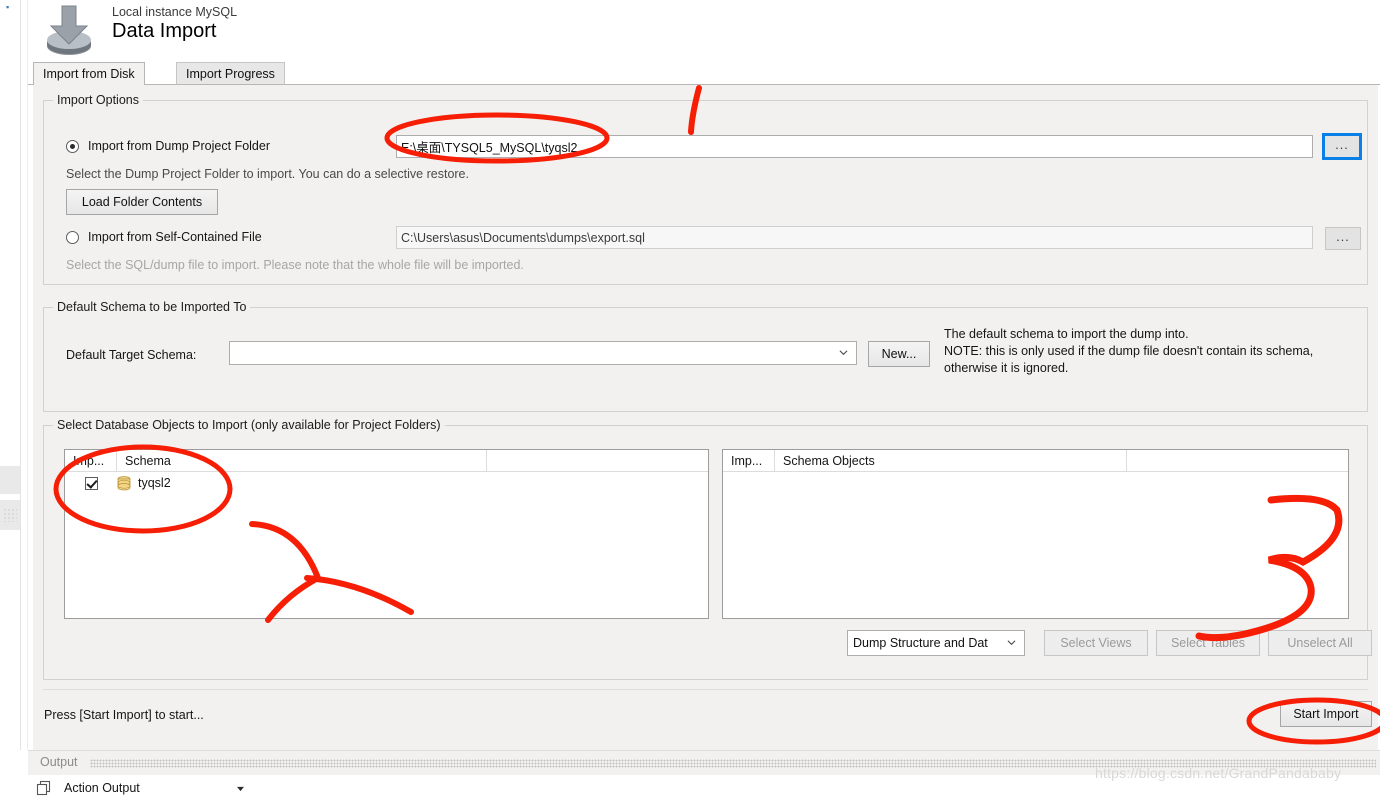 Image resolution: width=1380 pixels, height=803 pixels. I want to click on database-icon, so click(124, 482).